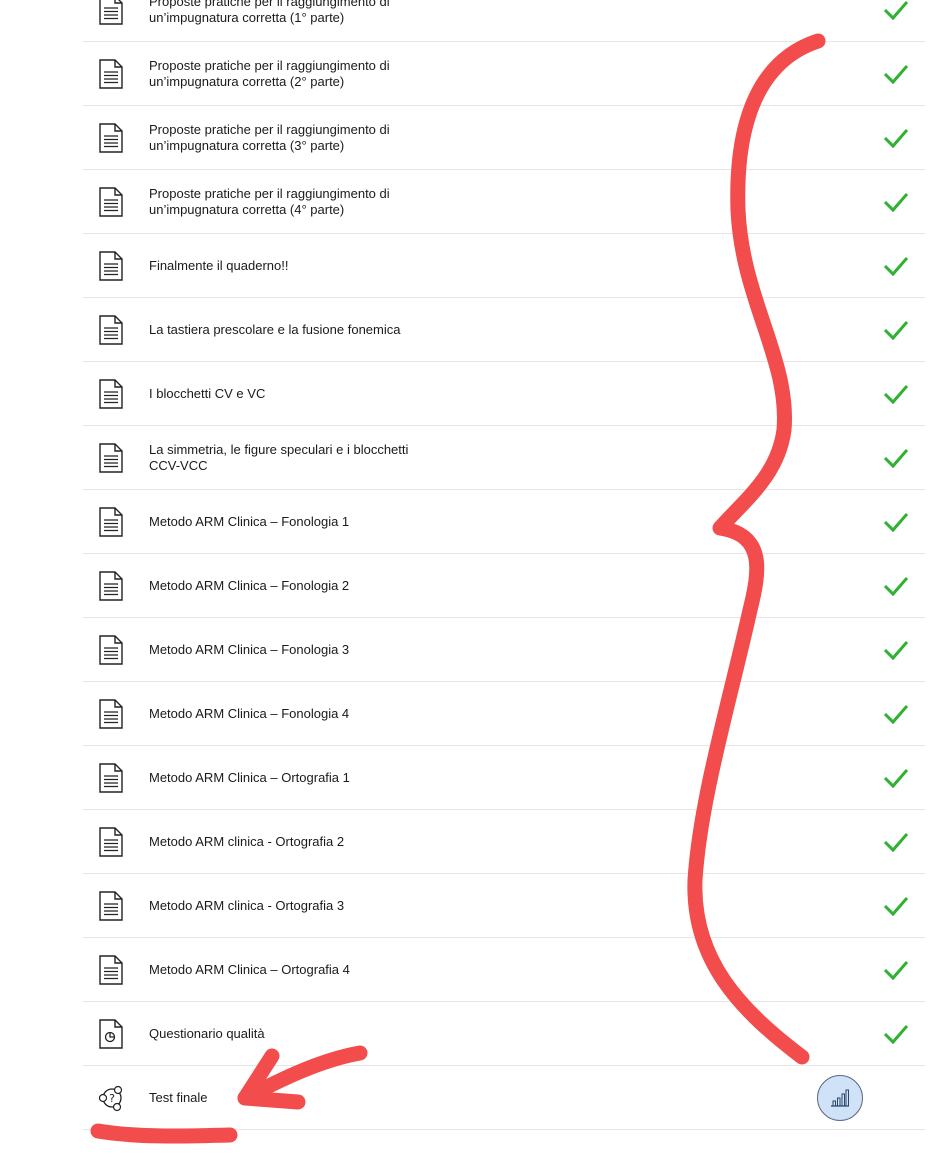 This screenshot has width=935, height=1168. Describe the element at coordinates (164, 1133) in the screenshot. I see `annotation-underline` at that location.